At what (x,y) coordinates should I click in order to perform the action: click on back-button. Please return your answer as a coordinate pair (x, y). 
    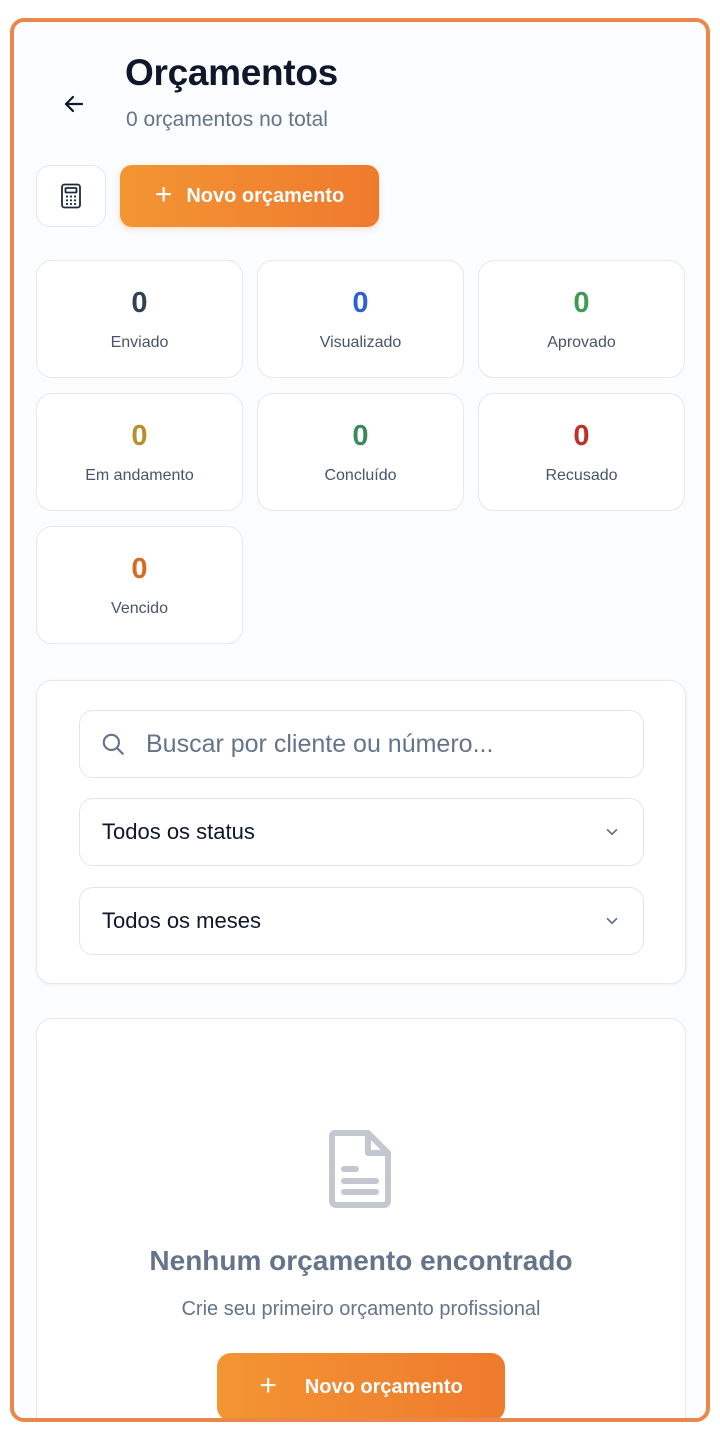
    Looking at the image, I should click on (74, 104).